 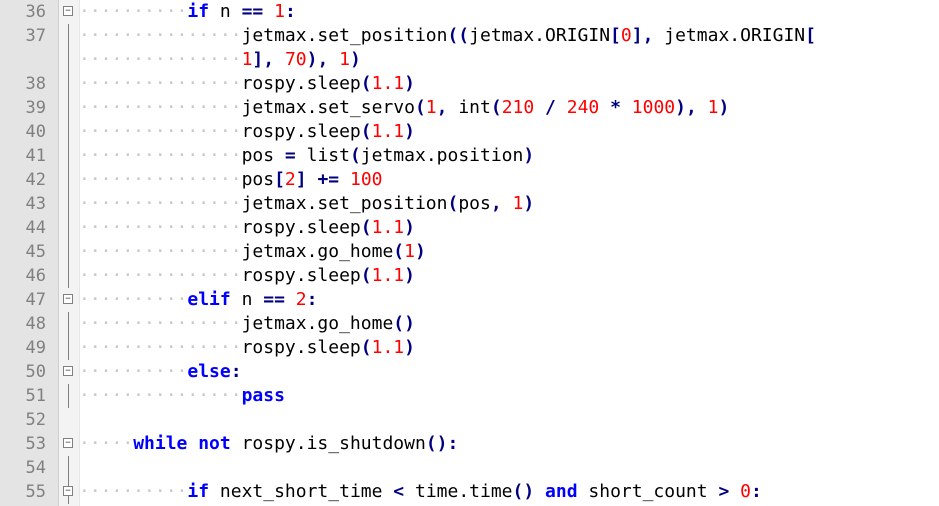 What do you see at coordinates (469, 228) in the screenshot?
I see `code-line: 44 ···············rospy.sleep(1.1)` at bounding box center [469, 228].